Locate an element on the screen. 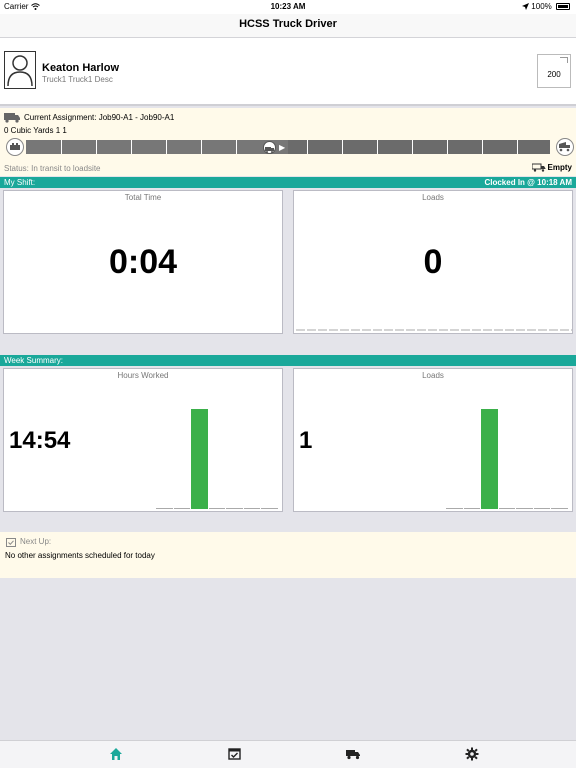 This screenshot has height=768, width=576. status-bar: Carrier 10:23 AM 100% is located at coordinates (288, 7).